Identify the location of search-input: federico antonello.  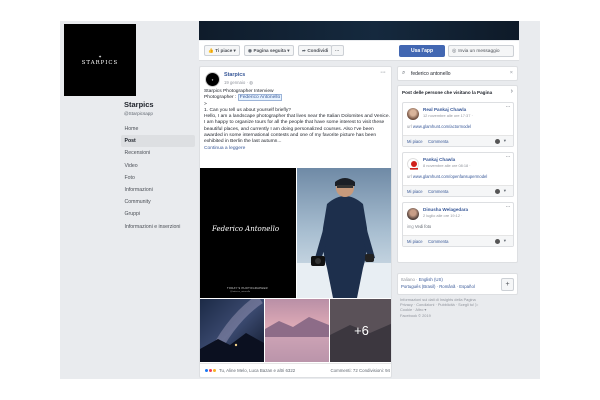
(430, 74).